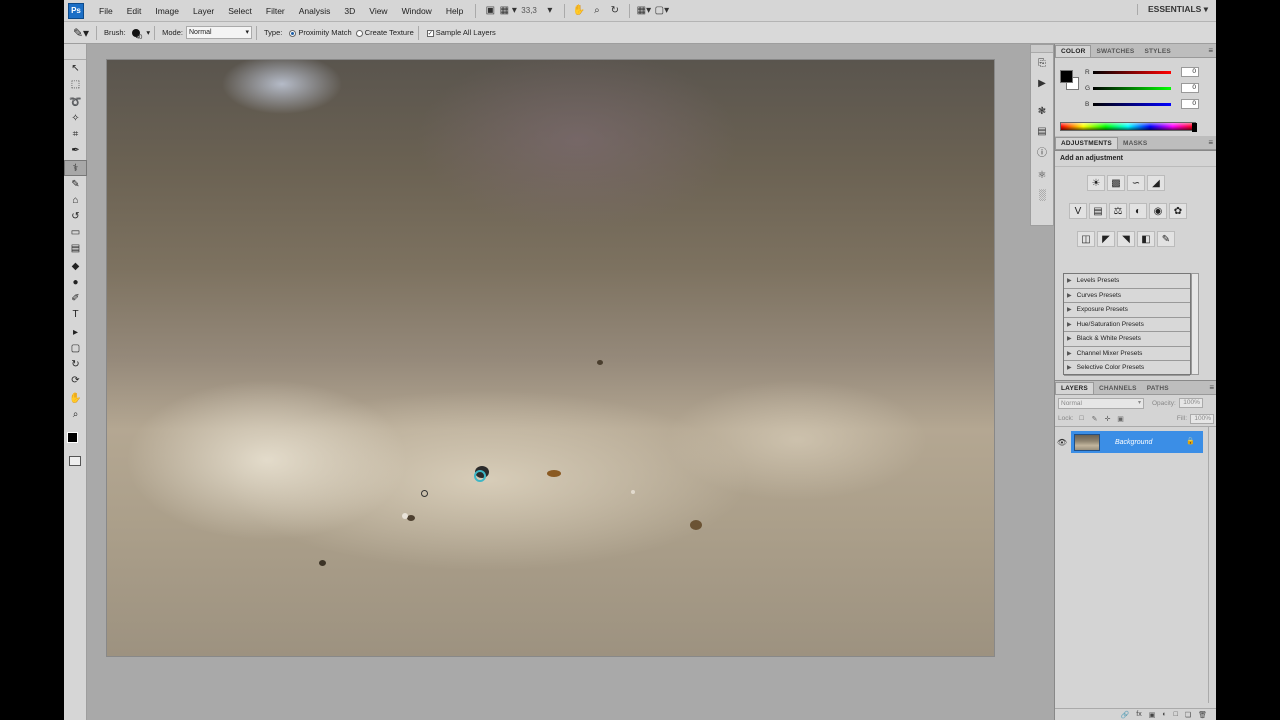 This screenshot has height=720, width=1280. I want to click on menu-edit: Edit, so click(134, 11).